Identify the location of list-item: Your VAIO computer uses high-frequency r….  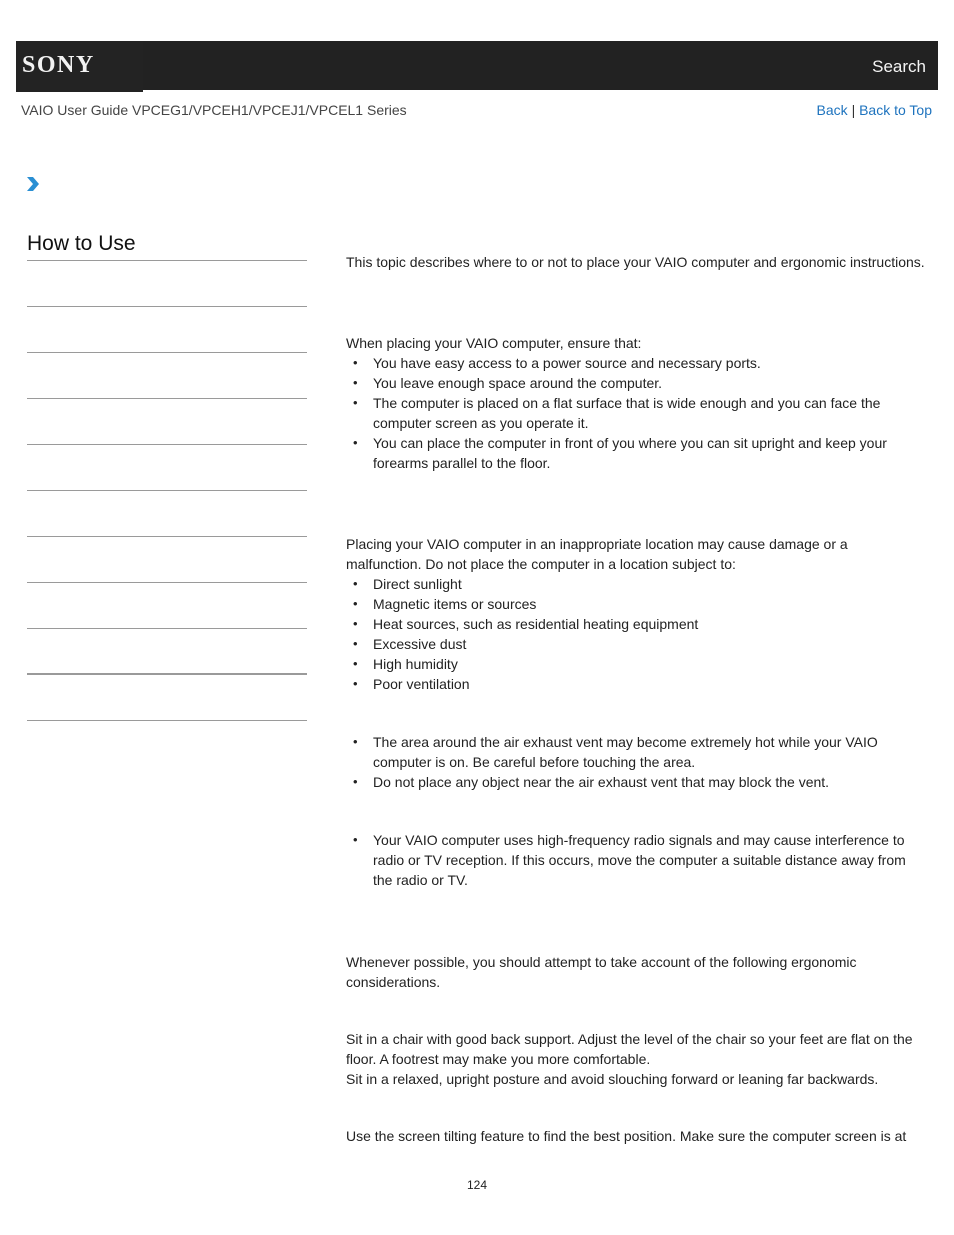
(639, 860).